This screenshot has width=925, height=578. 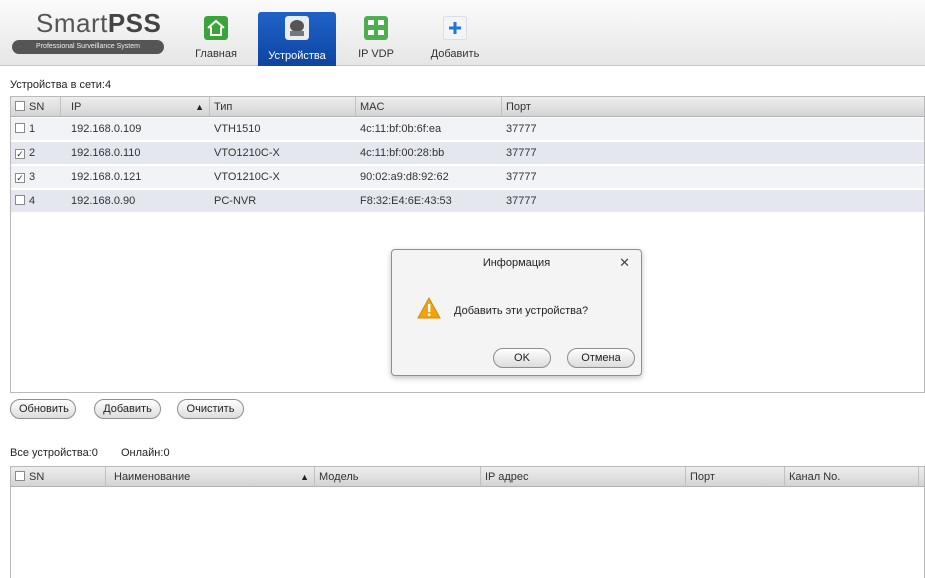 I want to click on col-type: Тип, so click(x=283, y=107).